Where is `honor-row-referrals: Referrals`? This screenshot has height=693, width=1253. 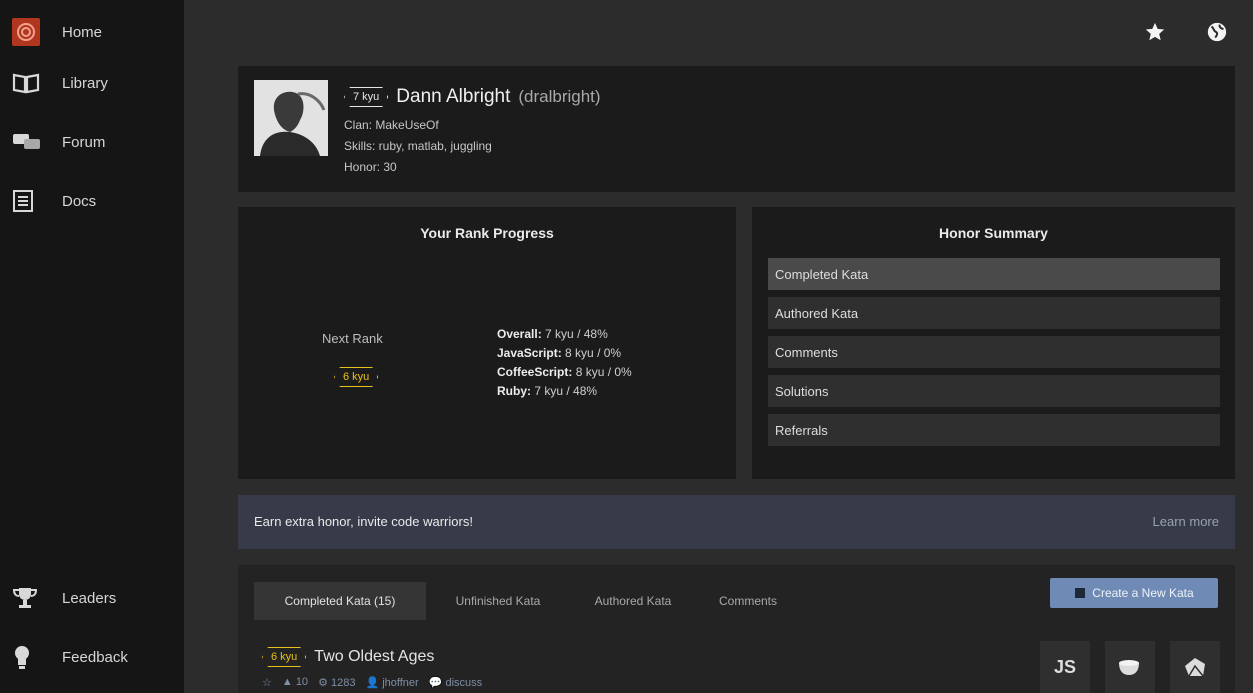
honor-row-referrals: Referrals is located at coordinates (994, 430).